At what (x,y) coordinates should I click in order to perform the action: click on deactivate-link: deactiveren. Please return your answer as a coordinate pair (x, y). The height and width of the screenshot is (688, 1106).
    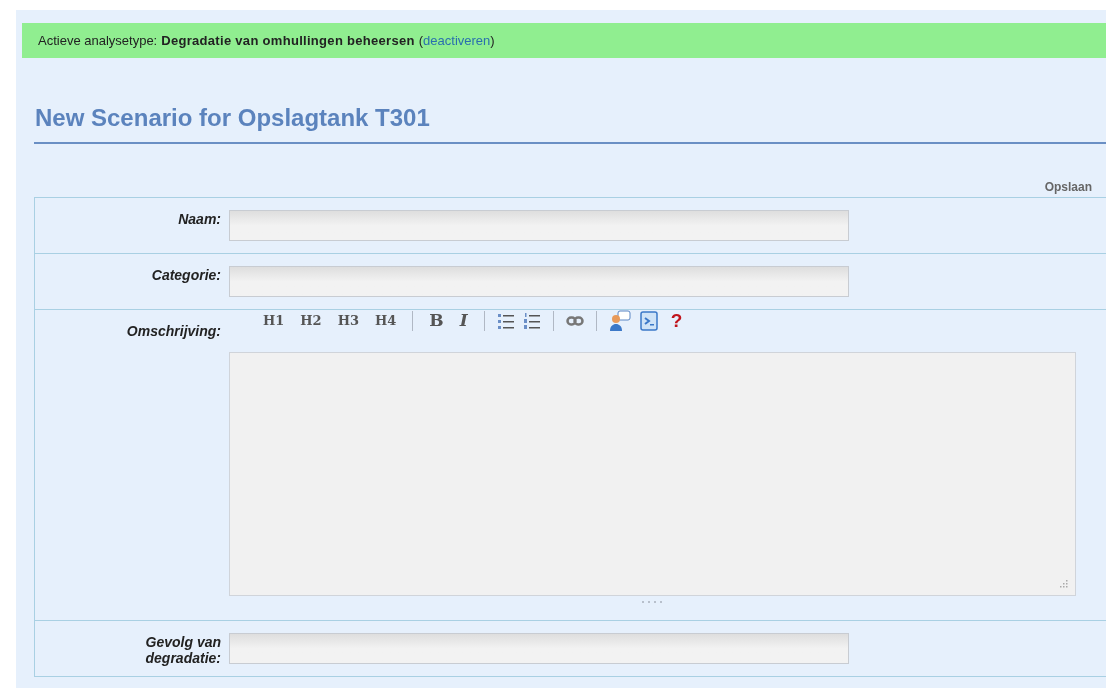
    Looking at the image, I should click on (457, 40).